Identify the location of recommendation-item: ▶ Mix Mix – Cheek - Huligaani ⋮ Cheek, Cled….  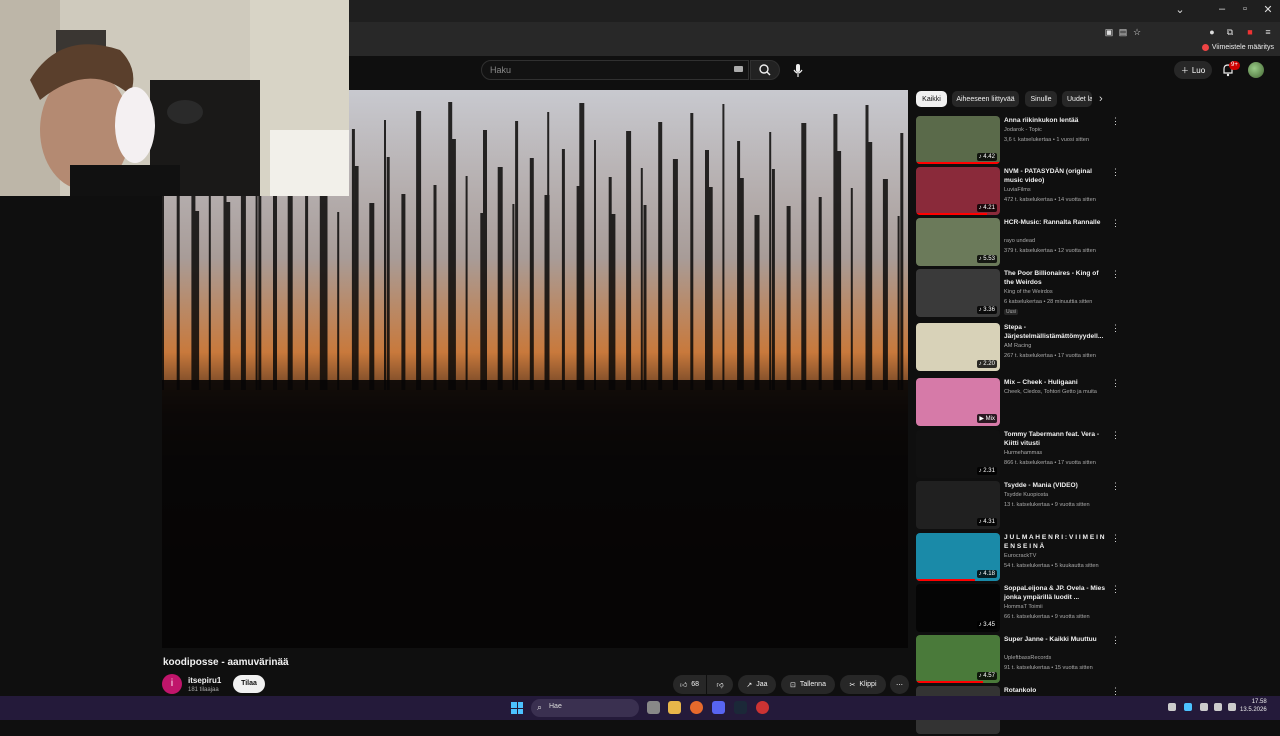
(1018, 403).